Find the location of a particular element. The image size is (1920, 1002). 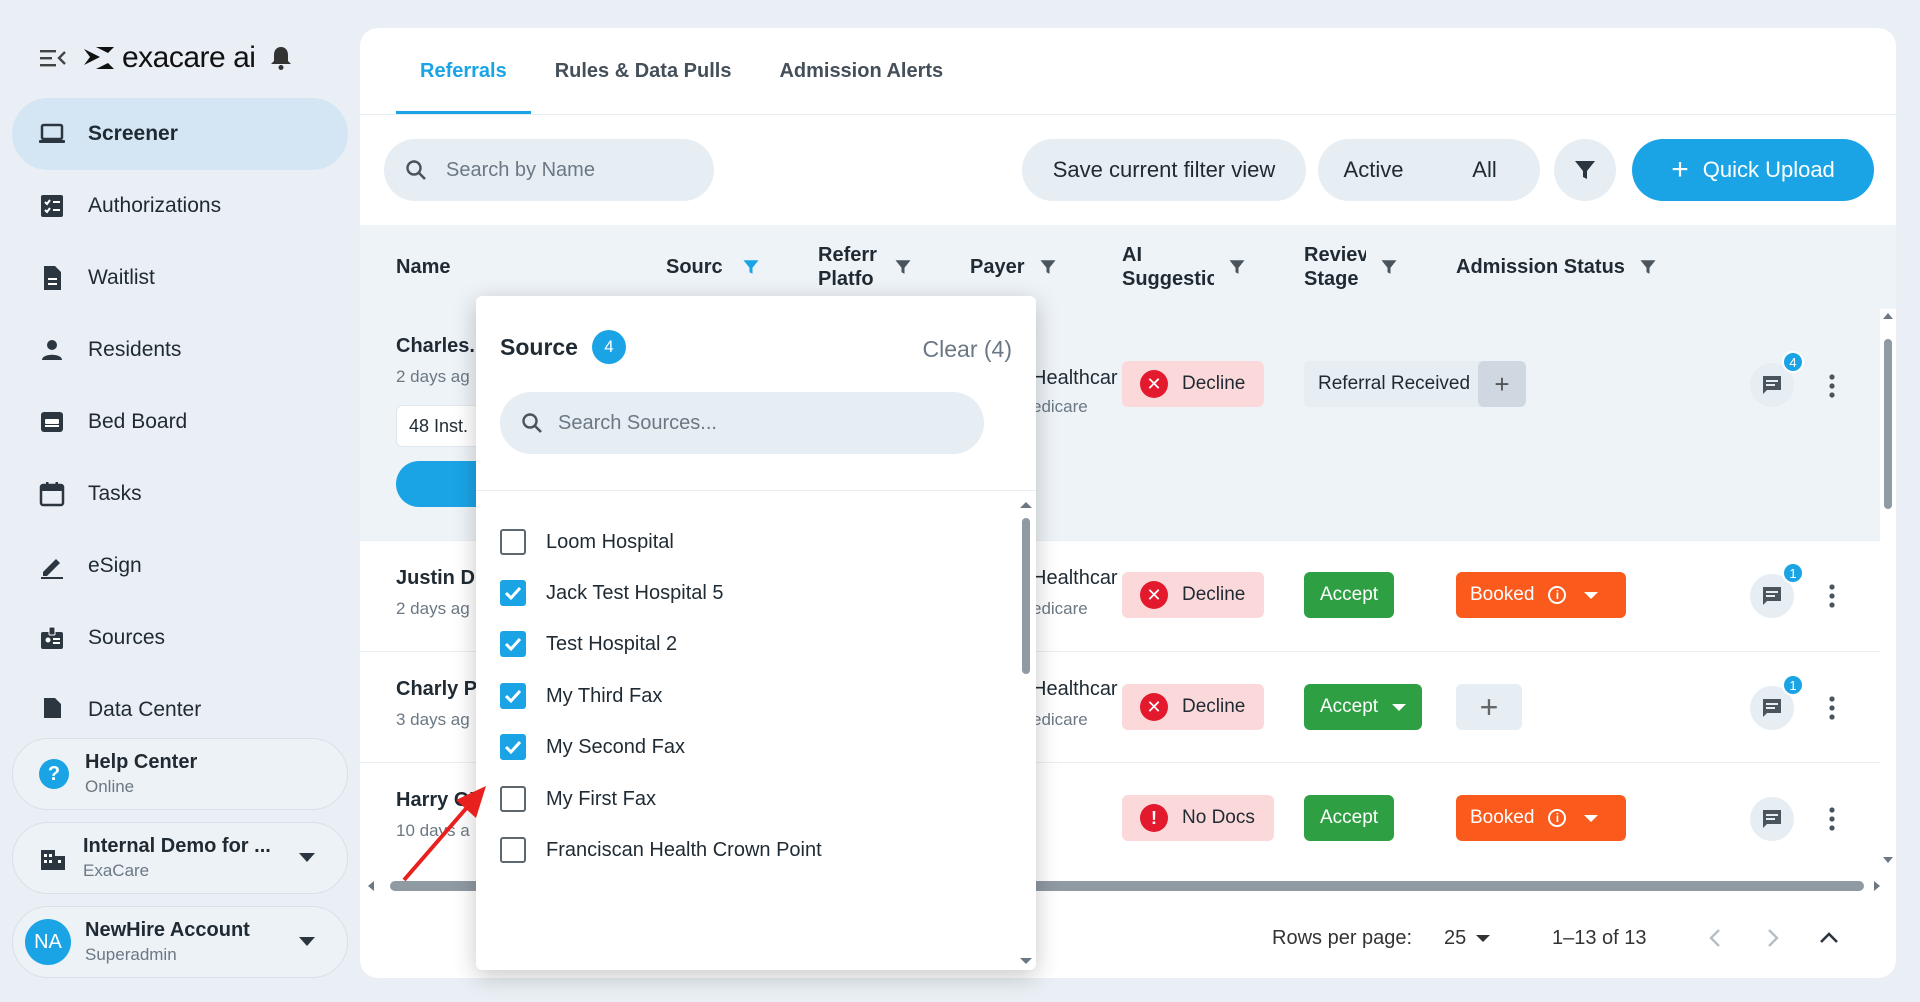

scroll-right-arrow-icon is located at coordinates (1877, 886).